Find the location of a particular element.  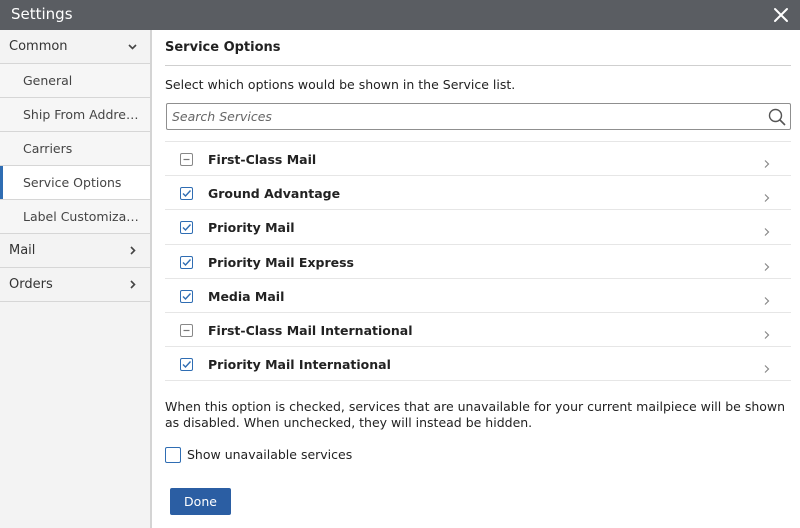

sidebar-item-label: General is located at coordinates (48, 80).